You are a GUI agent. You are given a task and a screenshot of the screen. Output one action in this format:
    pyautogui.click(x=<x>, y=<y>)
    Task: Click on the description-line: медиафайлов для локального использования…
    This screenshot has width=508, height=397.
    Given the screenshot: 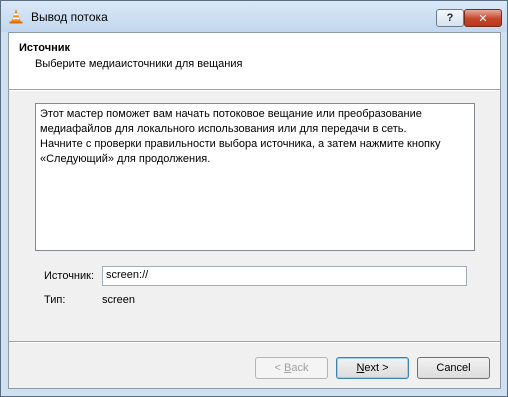 What is the action you would take?
    pyautogui.click(x=223, y=129)
    